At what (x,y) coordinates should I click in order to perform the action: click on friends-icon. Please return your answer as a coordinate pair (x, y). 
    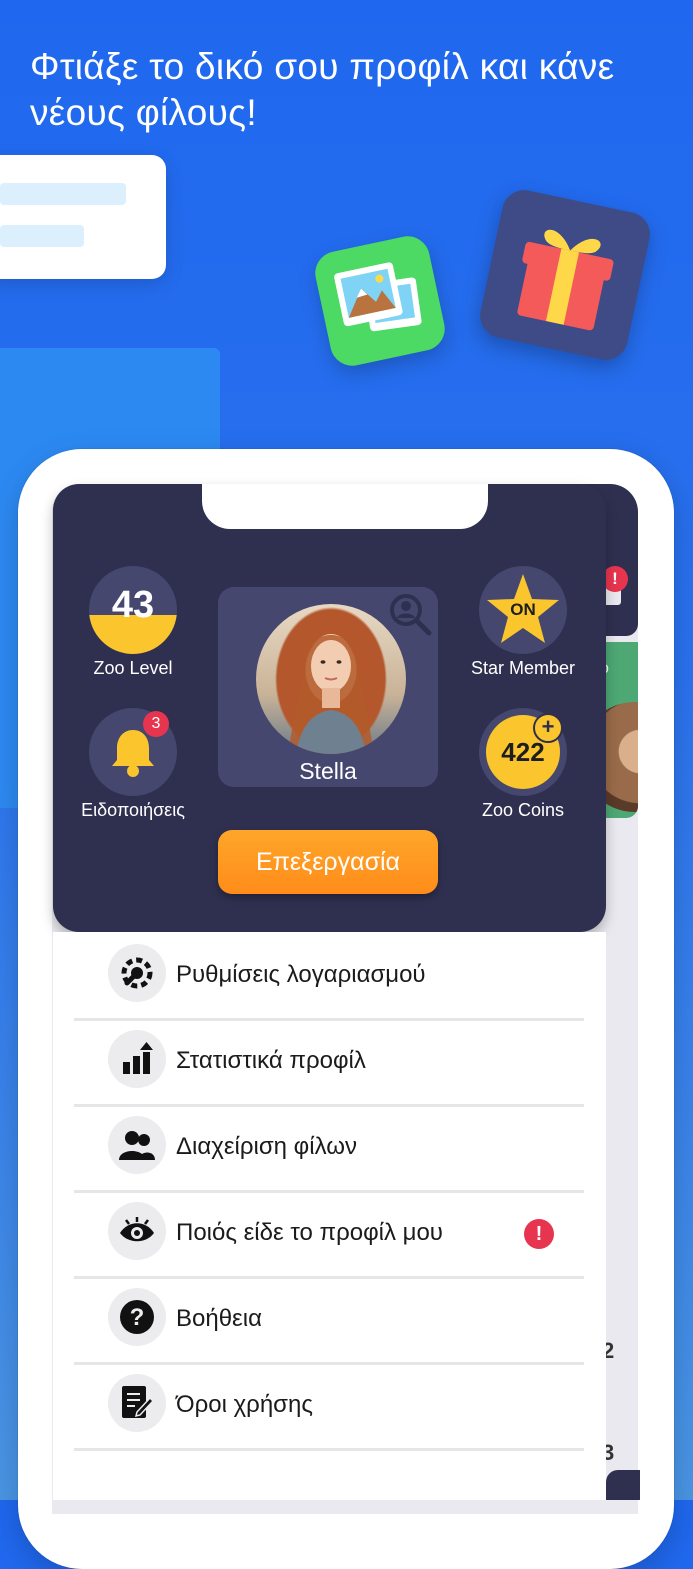
    Looking at the image, I should click on (137, 1145).